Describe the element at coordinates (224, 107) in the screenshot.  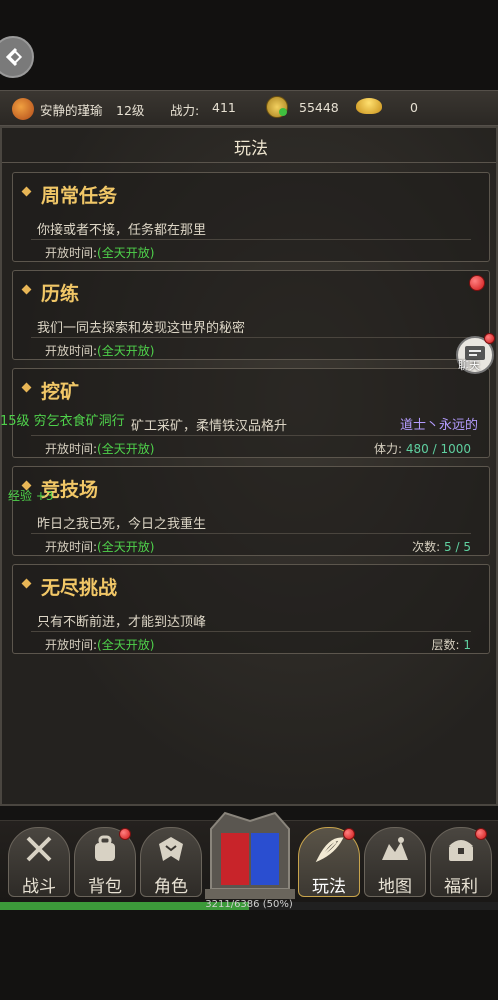
I see `power-value: 411` at that location.